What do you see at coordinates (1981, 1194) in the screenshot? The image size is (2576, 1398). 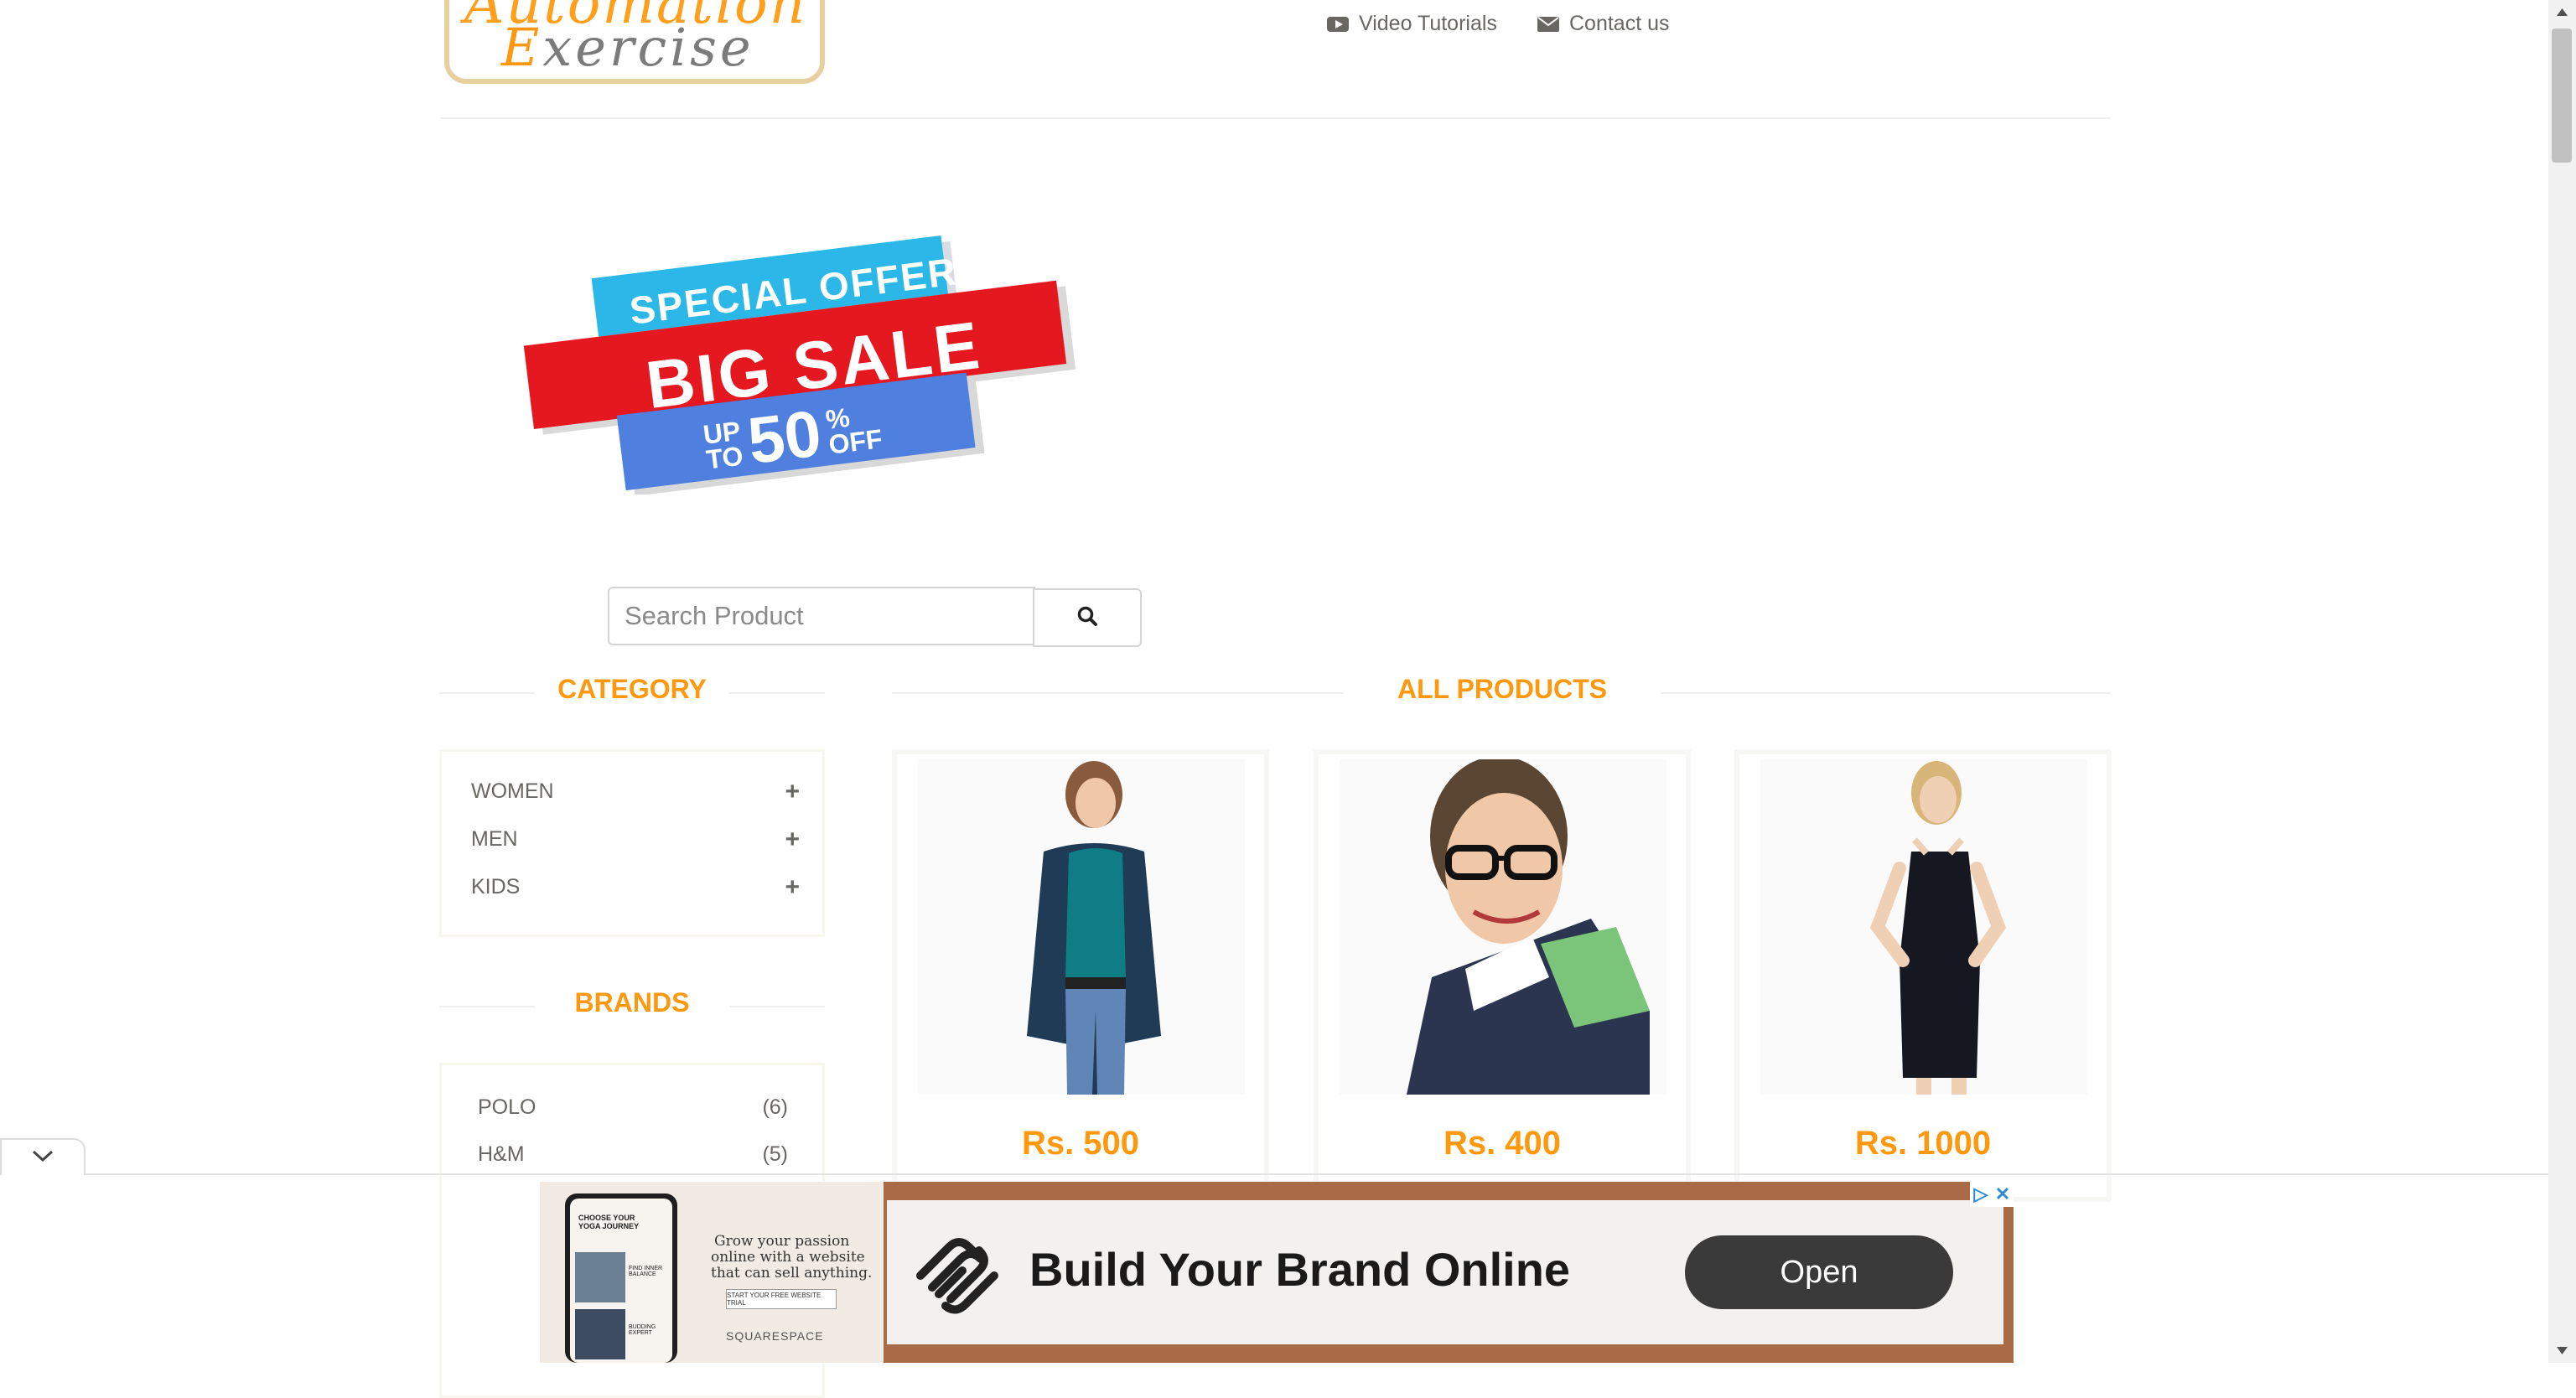 I see `ad-info-icon: ▷` at bounding box center [1981, 1194].